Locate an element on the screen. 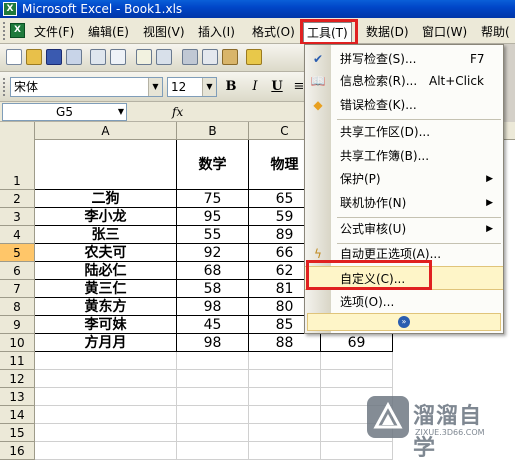 The height and width of the screenshot is (462, 515). cell-math: 55 is located at coordinates (213, 235).